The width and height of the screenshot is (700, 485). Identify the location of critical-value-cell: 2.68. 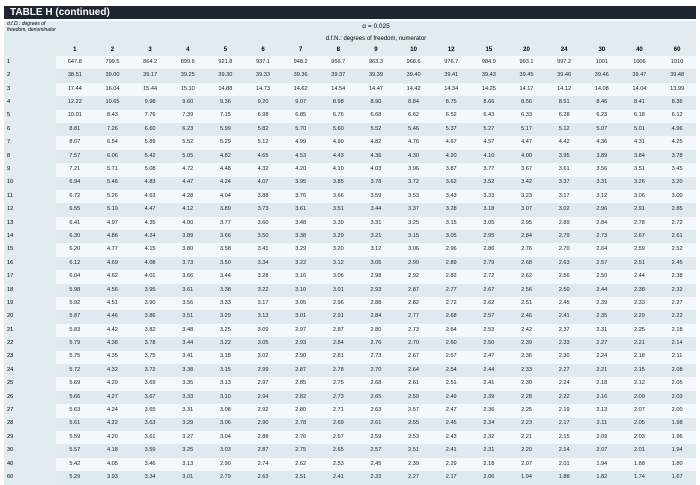
(376, 384).